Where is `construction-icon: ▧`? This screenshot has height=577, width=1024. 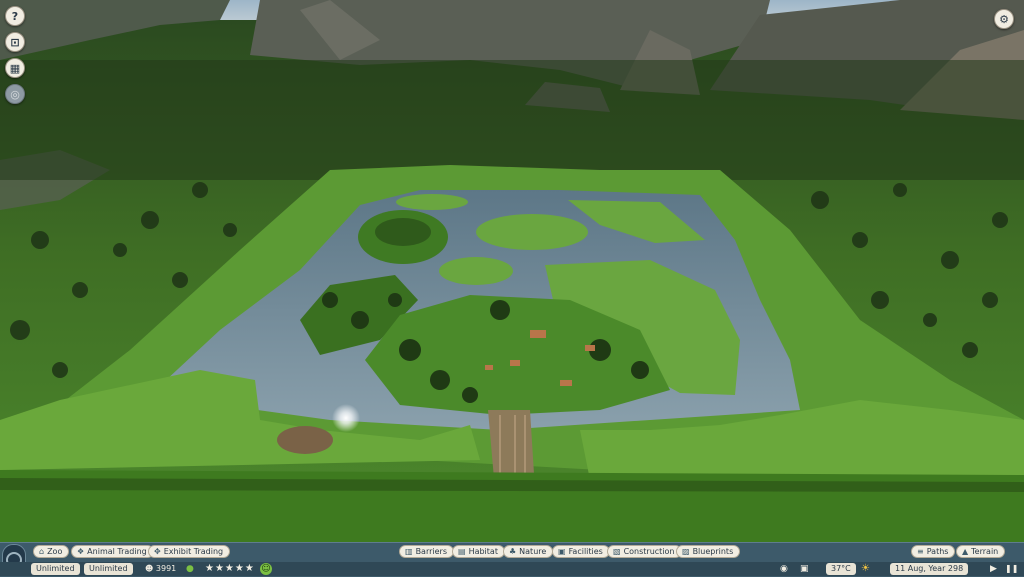
construction-icon: ▧ is located at coordinates (617, 551).